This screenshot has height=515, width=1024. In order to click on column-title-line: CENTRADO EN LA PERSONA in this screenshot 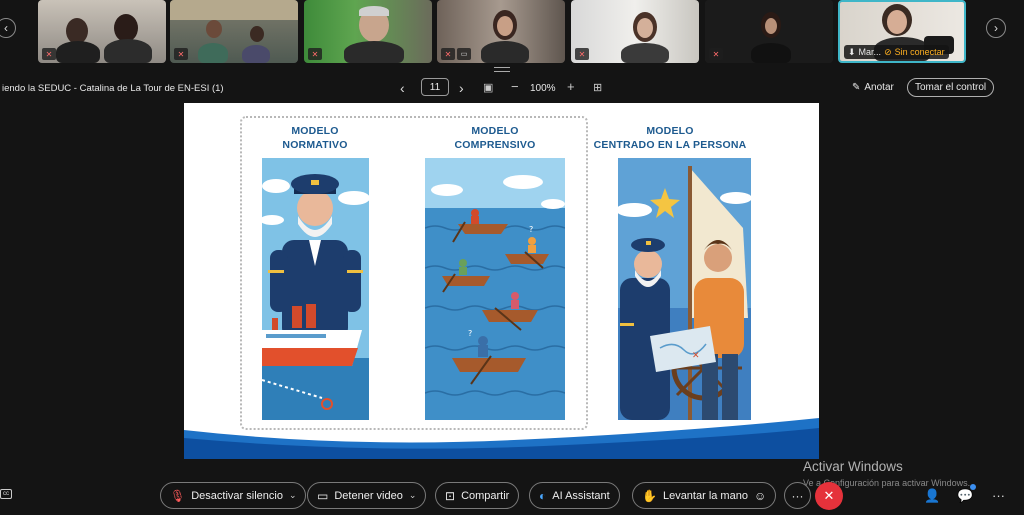, I will do `click(670, 145)`.